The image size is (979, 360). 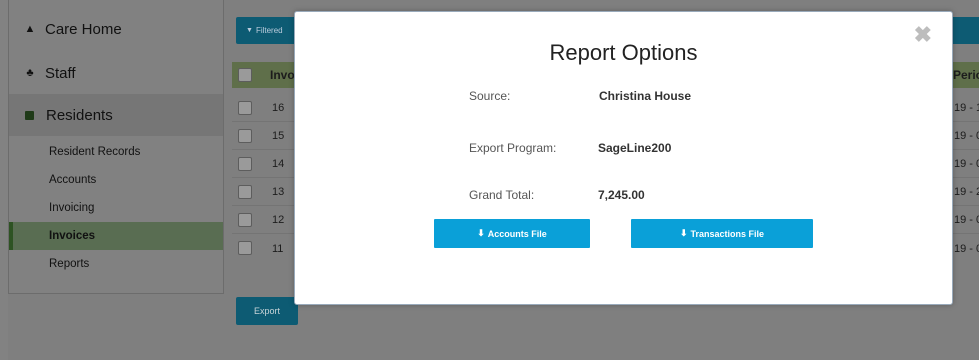 What do you see at coordinates (83, 29) in the screenshot?
I see `sidebar-item-label: Care Home` at bounding box center [83, 29].